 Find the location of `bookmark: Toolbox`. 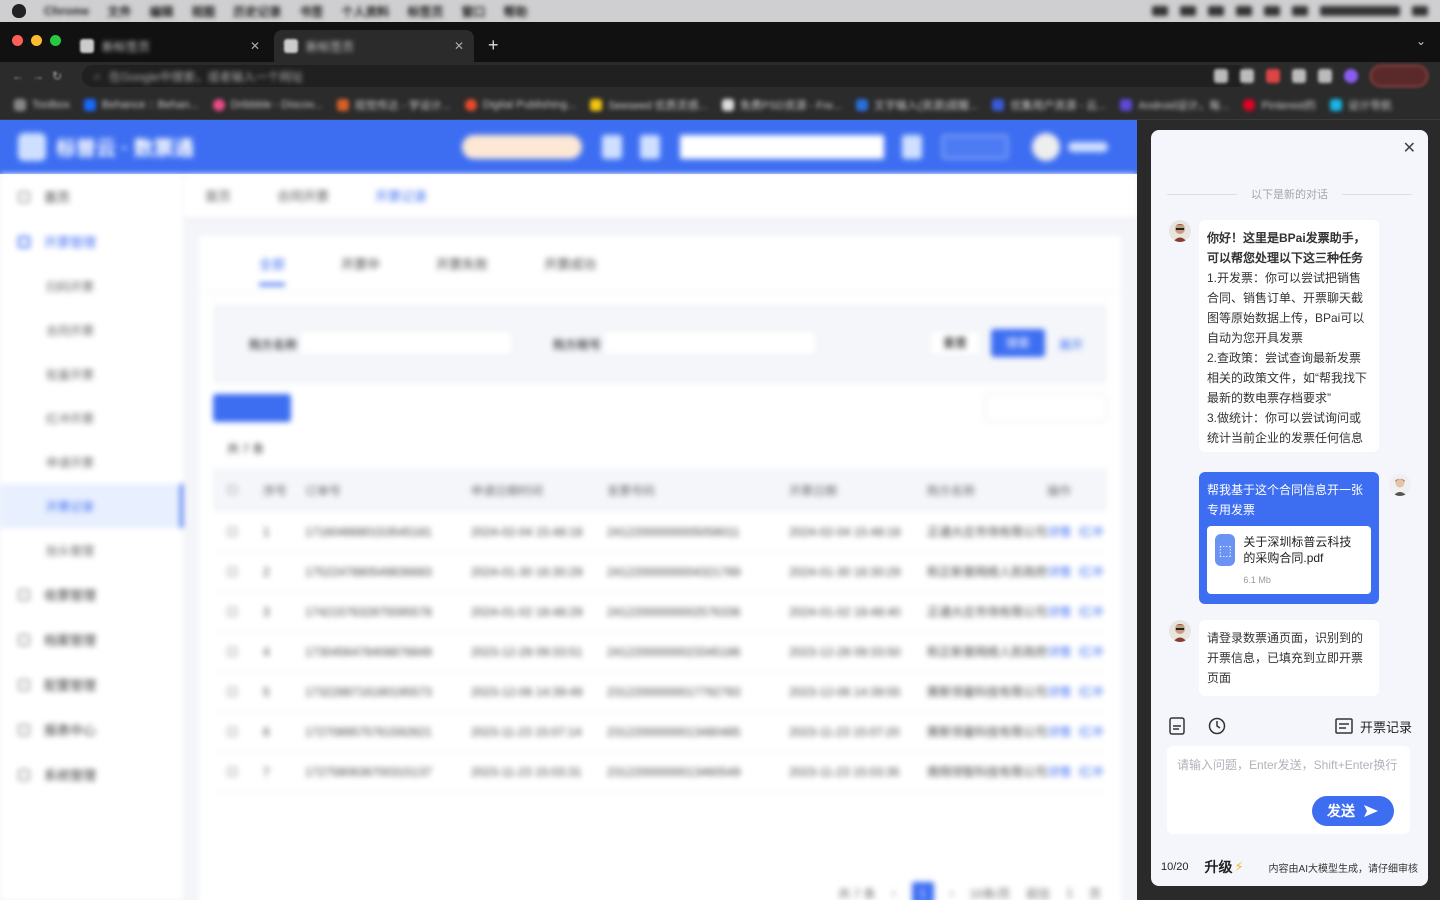

bookmark: Toolbox is located at coordinates (42, 104).